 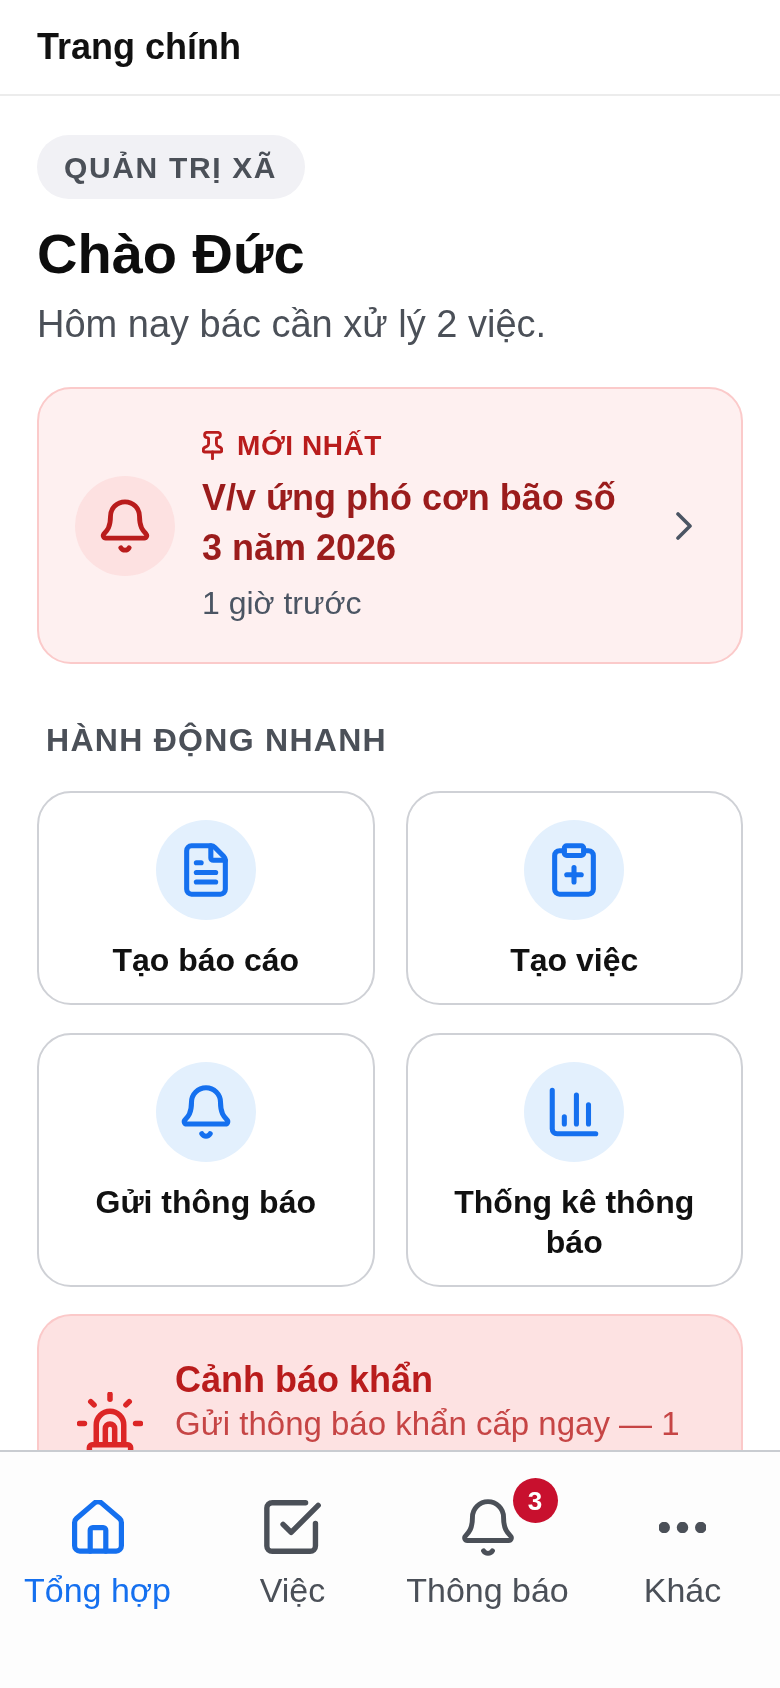 I want to click on bell-icon, so click(x=487, y=1527).